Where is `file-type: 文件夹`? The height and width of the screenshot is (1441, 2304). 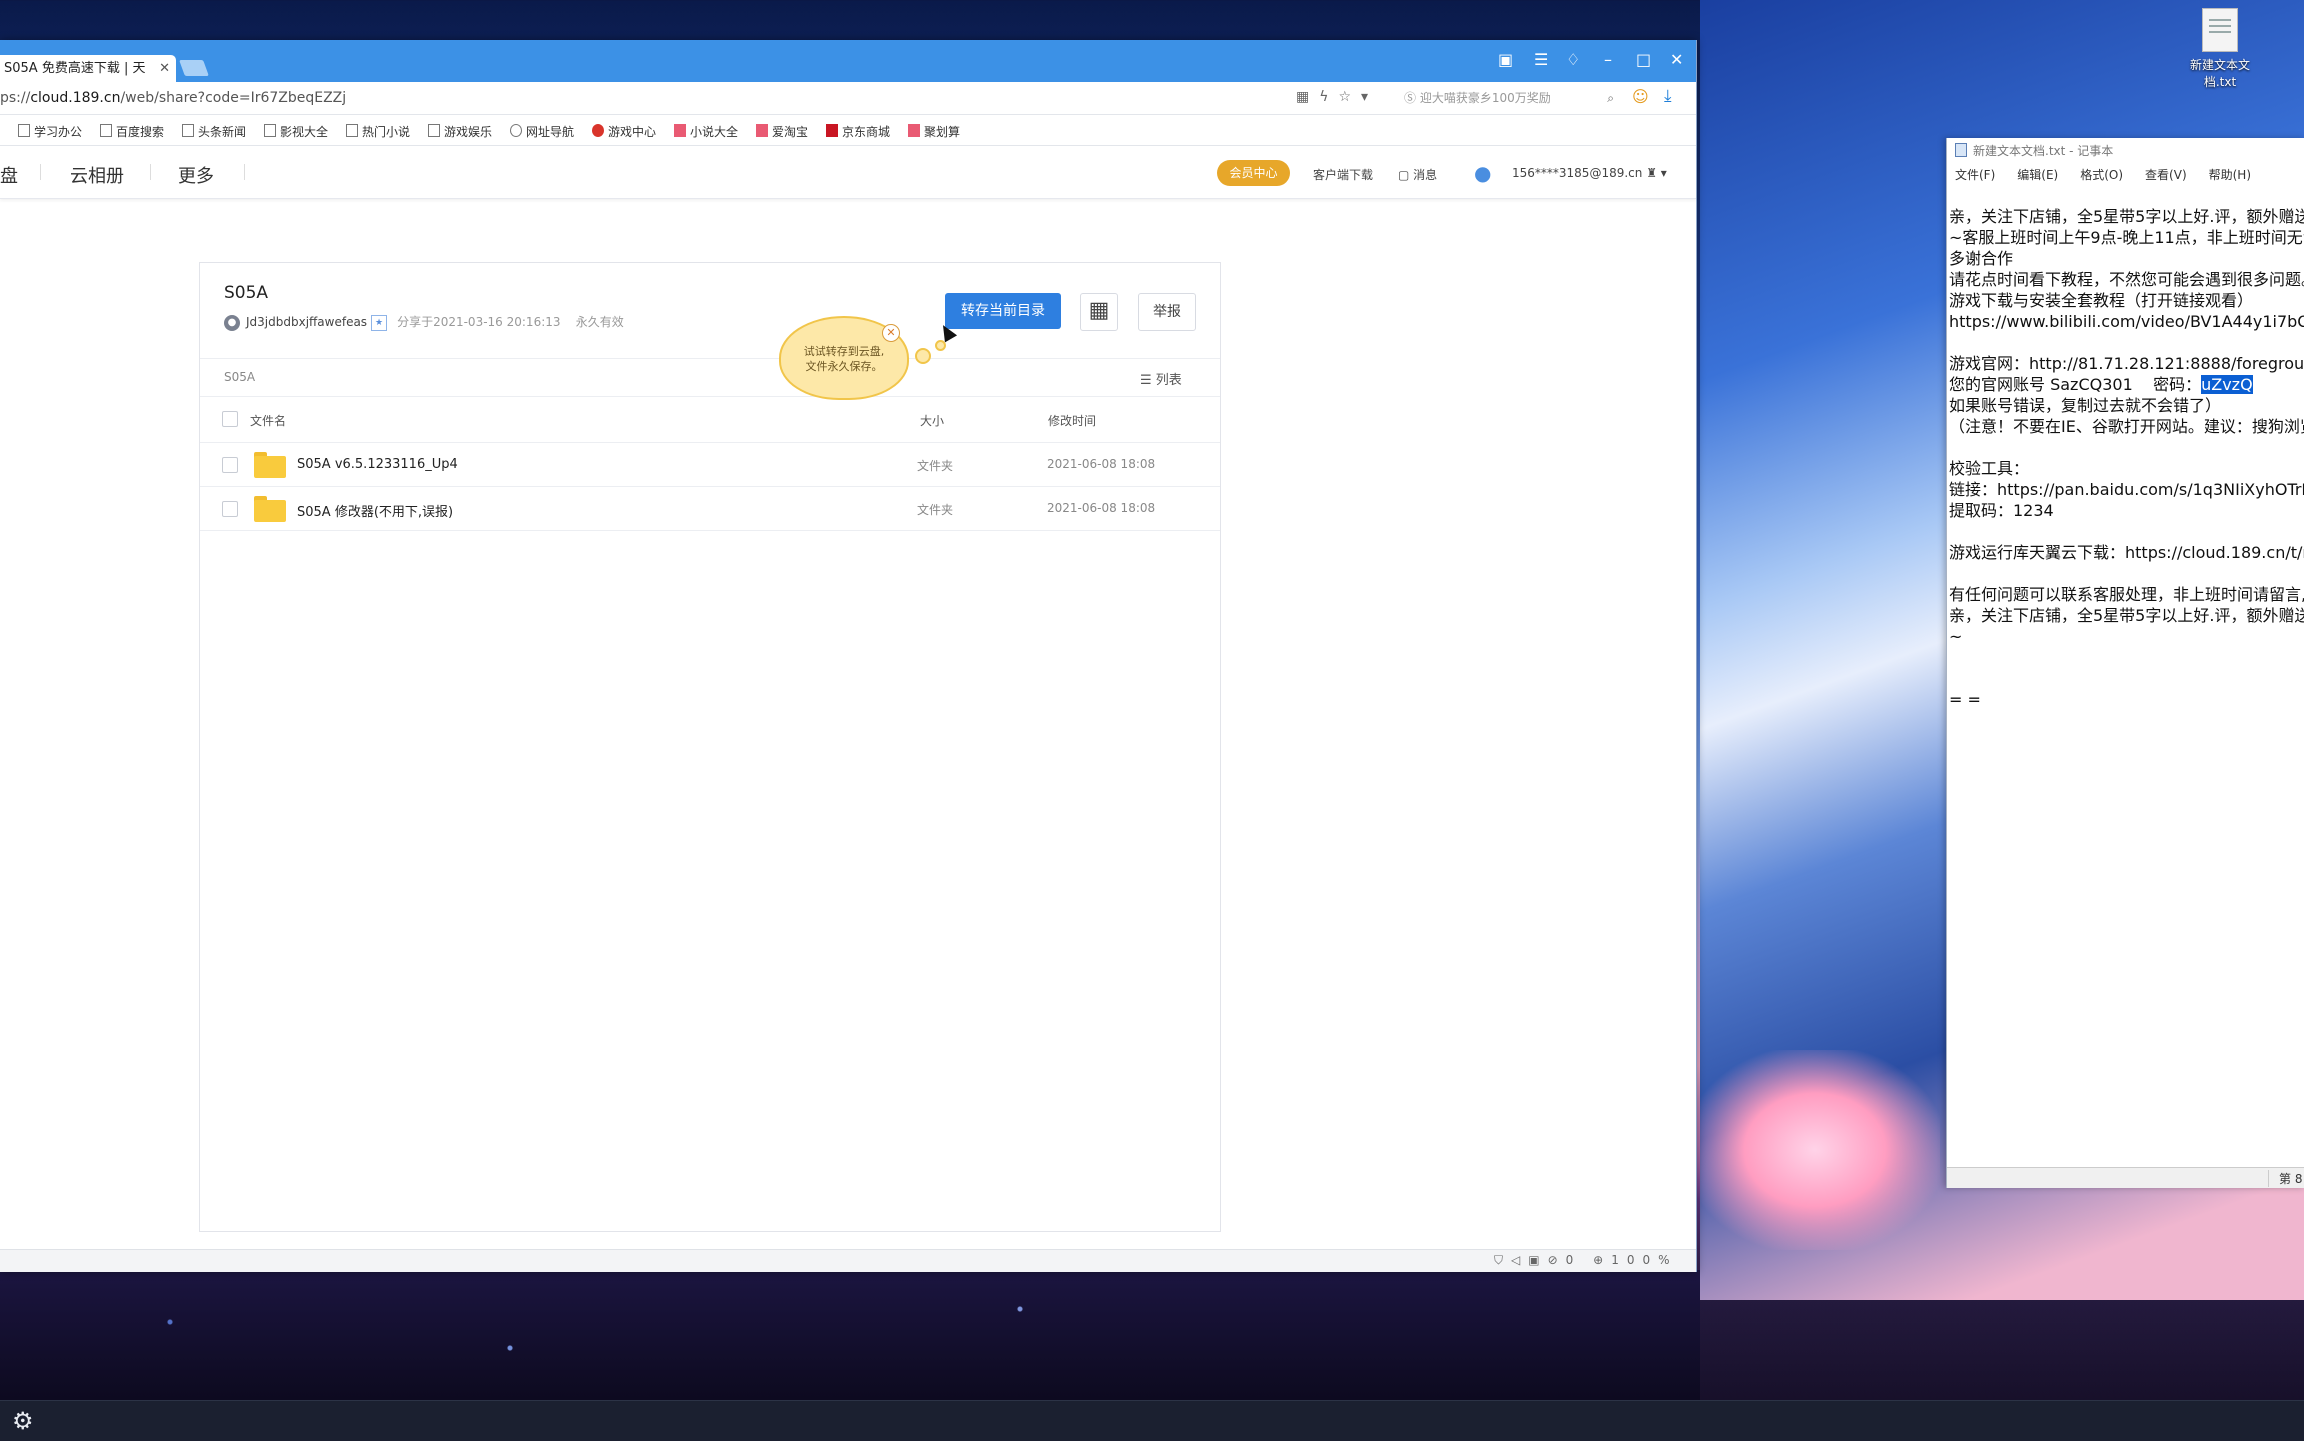
file-type: 文件夹 is located at coordinates (935, 466).